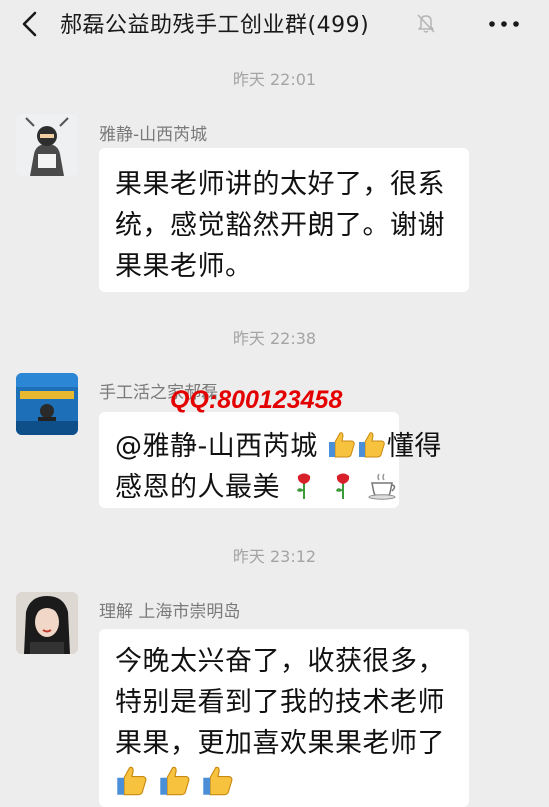  I want to click on message-bubble: 果果老师讲的太好了，很系 统，感觉豁然开朗了。谢谢 果果老师。, so click(284, 220).